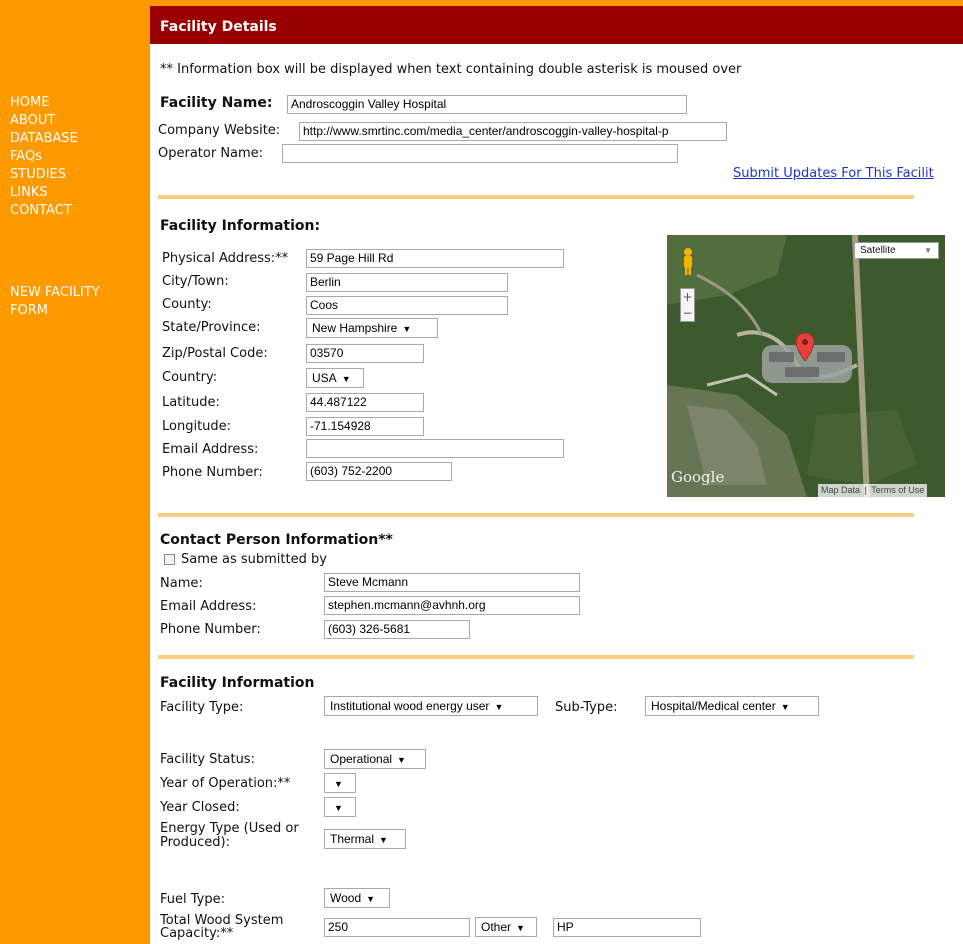  I want to click on page-header: Facility Details, so click(556, 25).